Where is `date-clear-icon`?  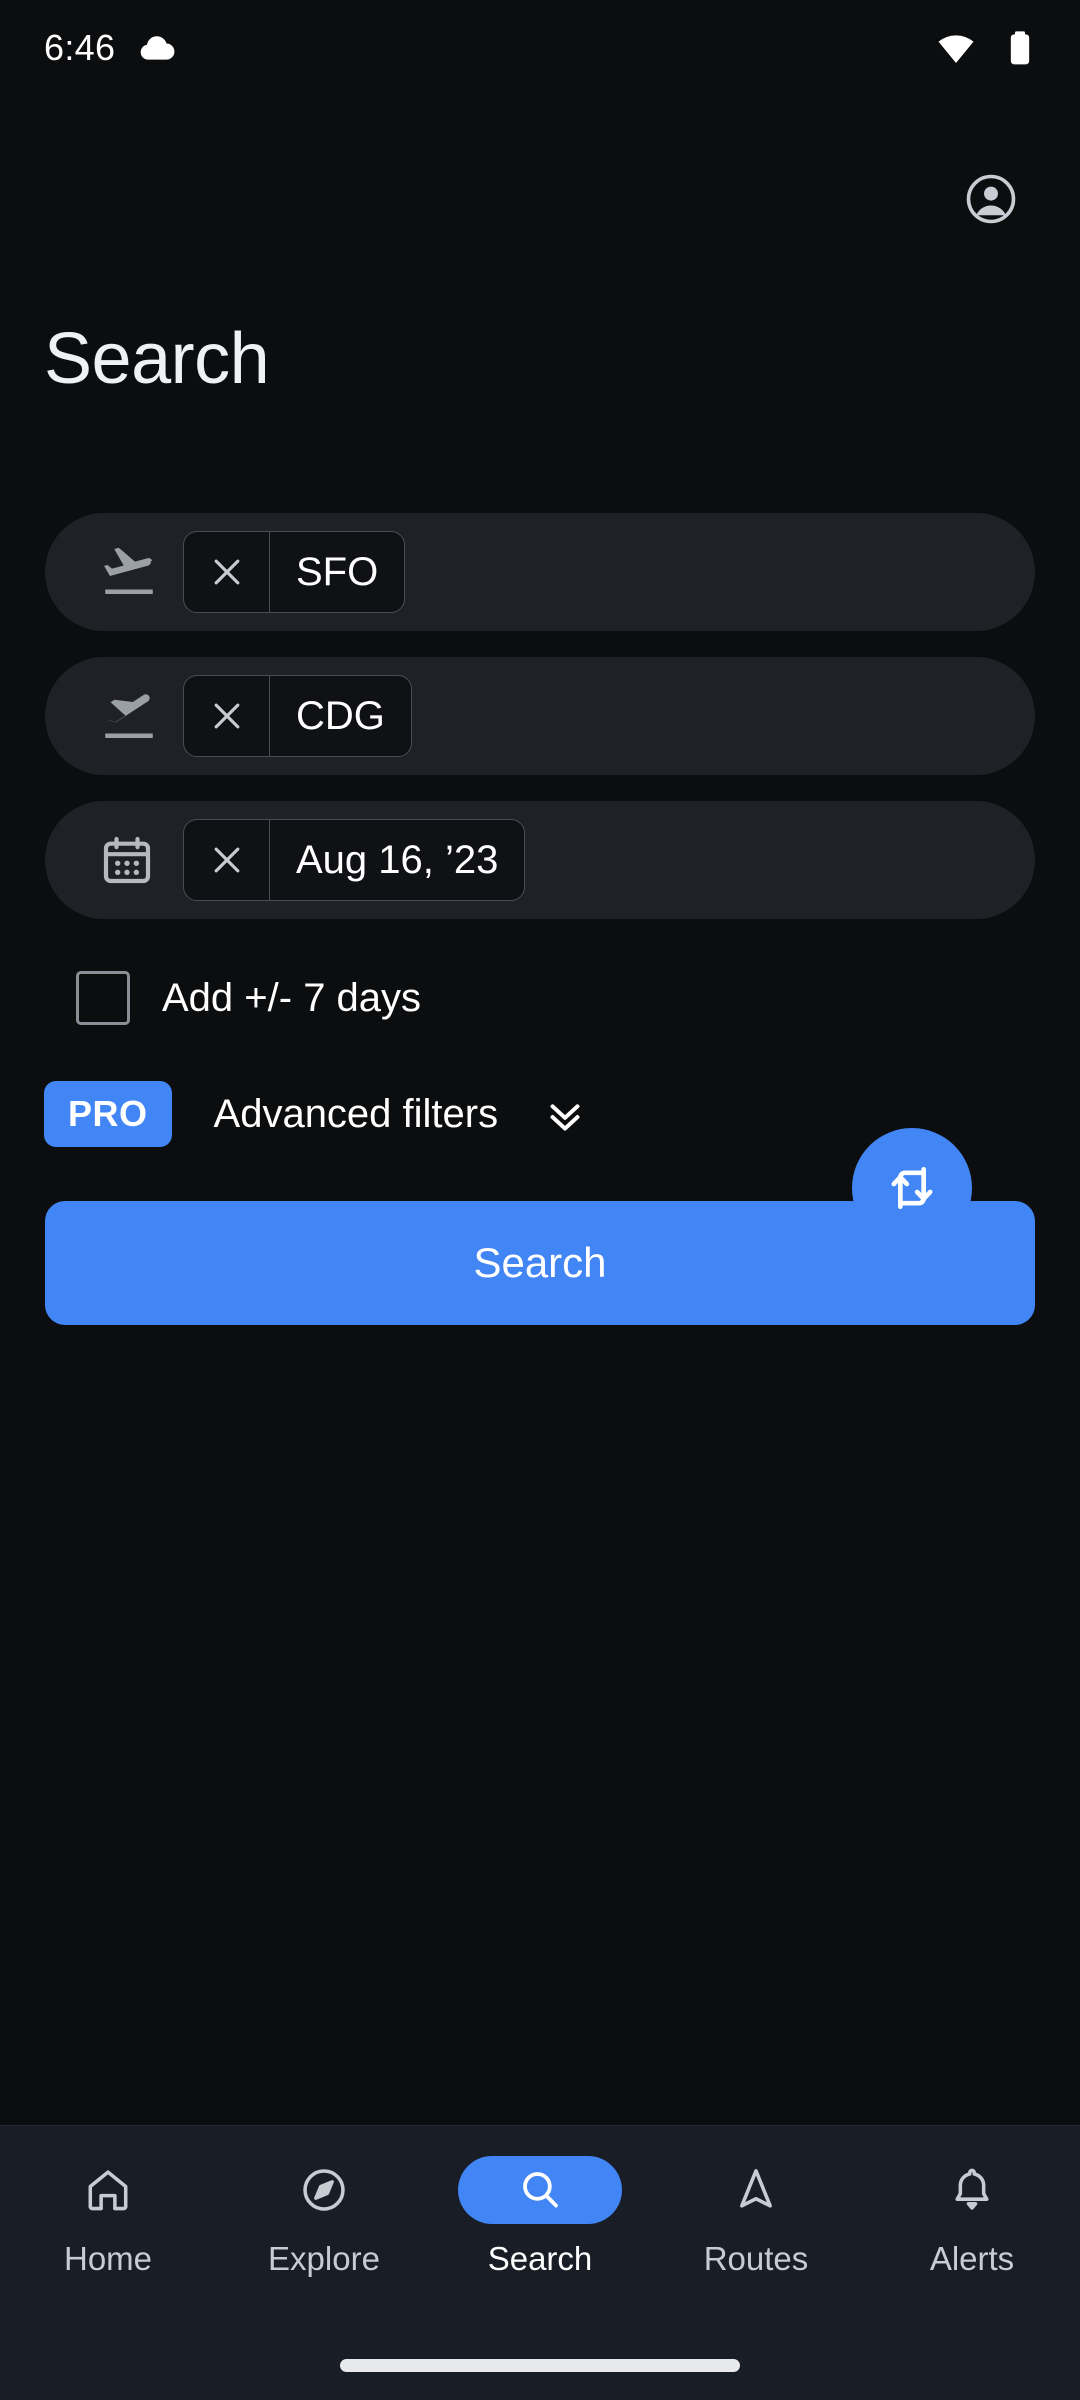 date-clear-icon is located at coordinates (227, 860).